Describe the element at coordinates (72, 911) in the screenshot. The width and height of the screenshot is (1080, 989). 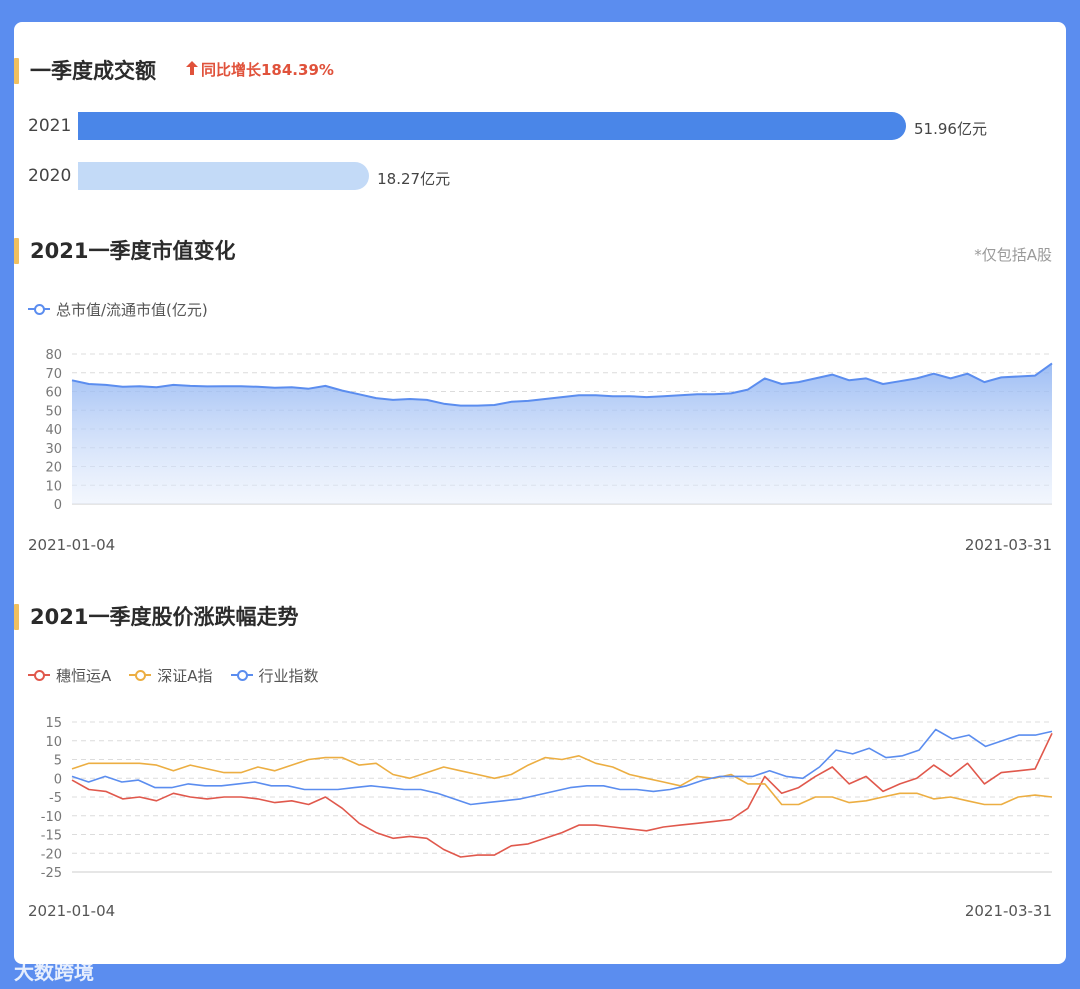
I see `price-change-start-date: 2021-01-04` at that location.